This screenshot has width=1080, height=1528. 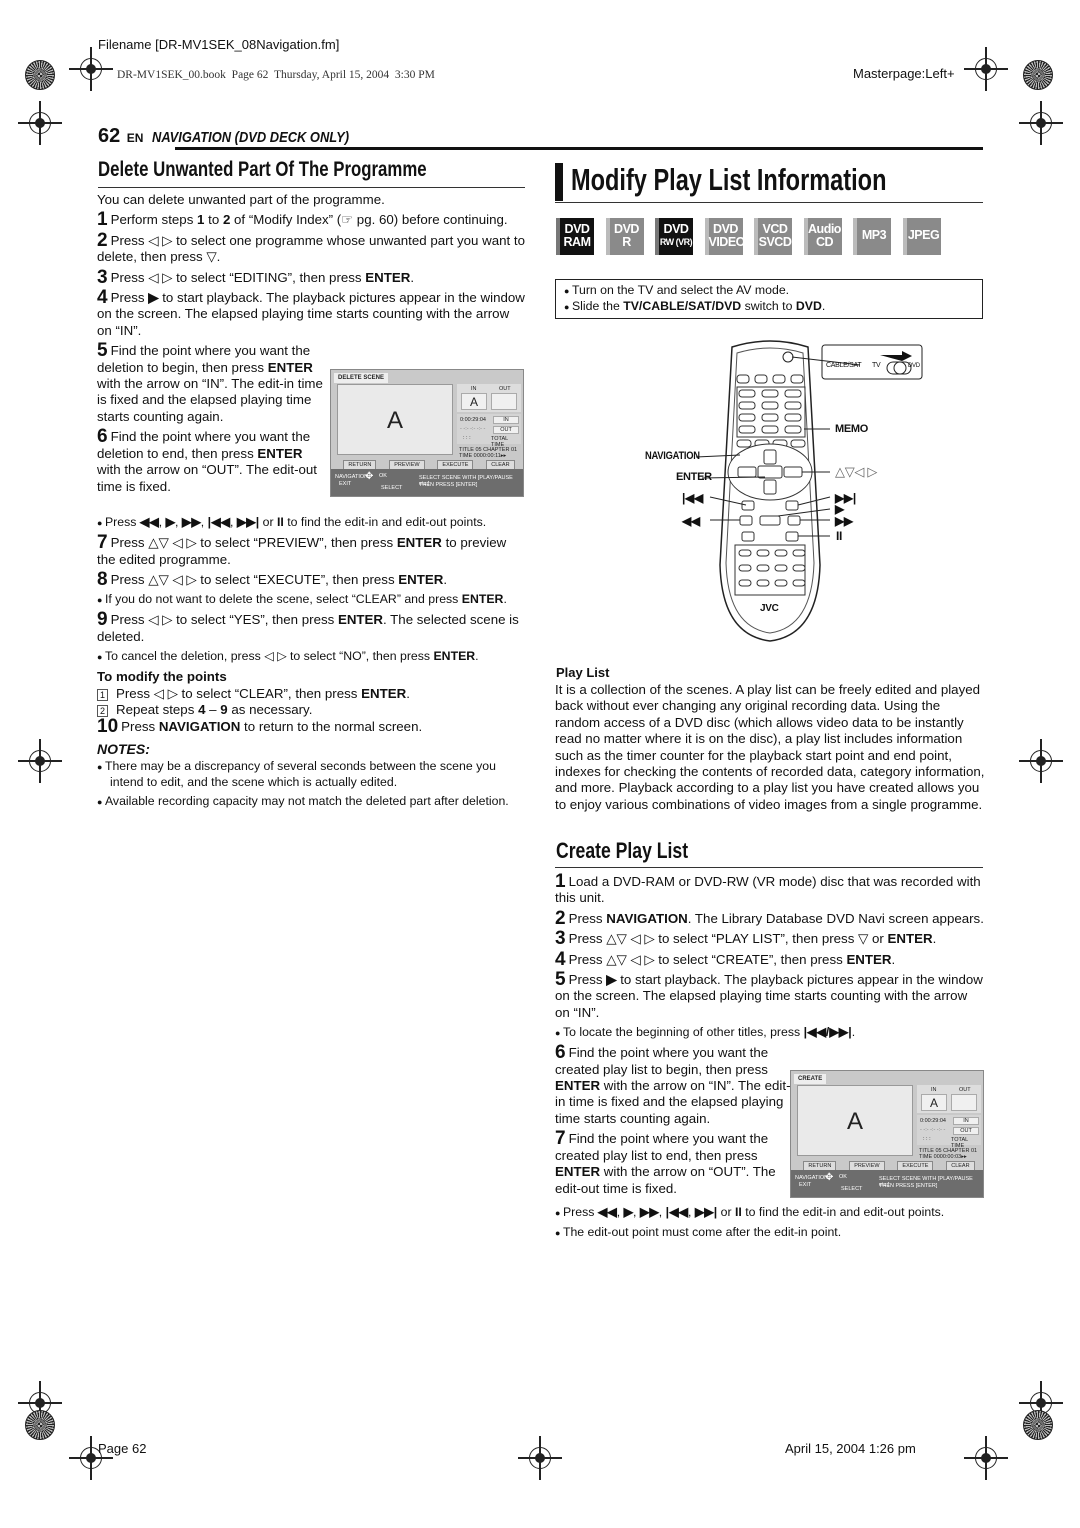 What do you see at coordinates (560, 1139) in the screenshot?
I see `step-number: 7` at bounding box center [560, 1139].